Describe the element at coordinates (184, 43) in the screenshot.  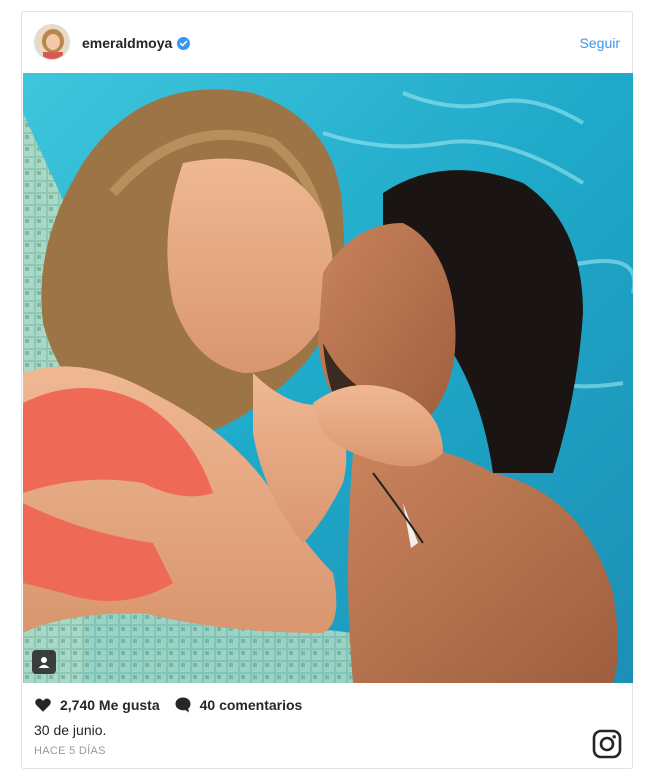
I see `verified-badge-icon` at that location.